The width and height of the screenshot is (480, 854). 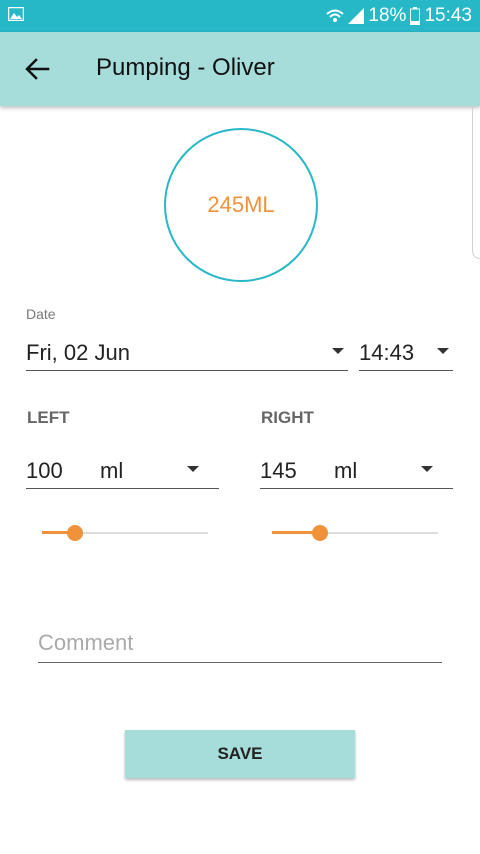 I want to click on right-amount-dropdown: 145 ml, so click(x=356, y=471).